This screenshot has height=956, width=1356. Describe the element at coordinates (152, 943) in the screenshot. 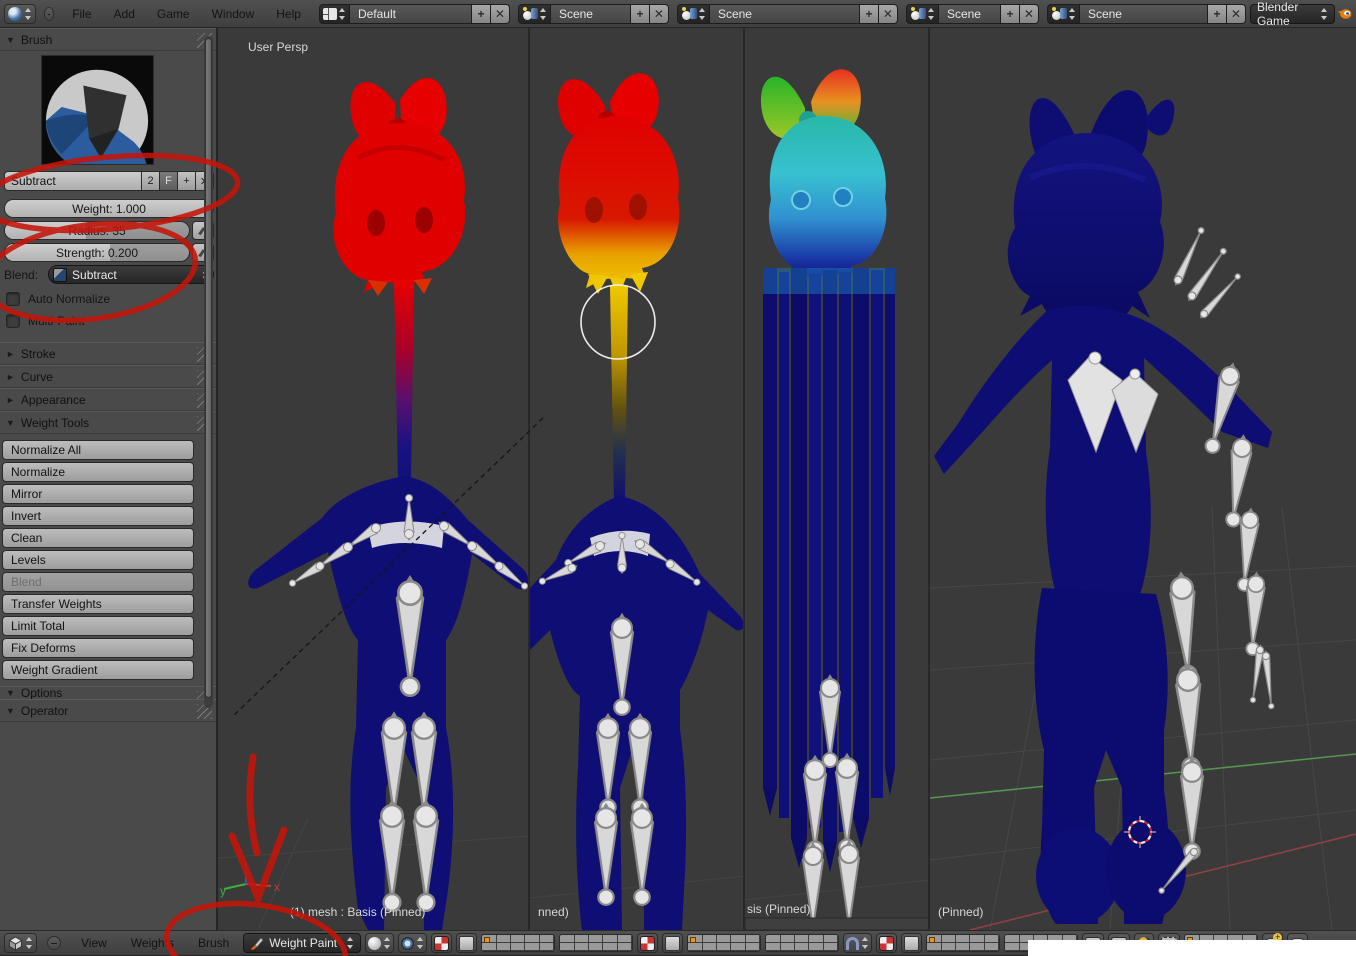

I see `menu-weights: Weights` at that location.